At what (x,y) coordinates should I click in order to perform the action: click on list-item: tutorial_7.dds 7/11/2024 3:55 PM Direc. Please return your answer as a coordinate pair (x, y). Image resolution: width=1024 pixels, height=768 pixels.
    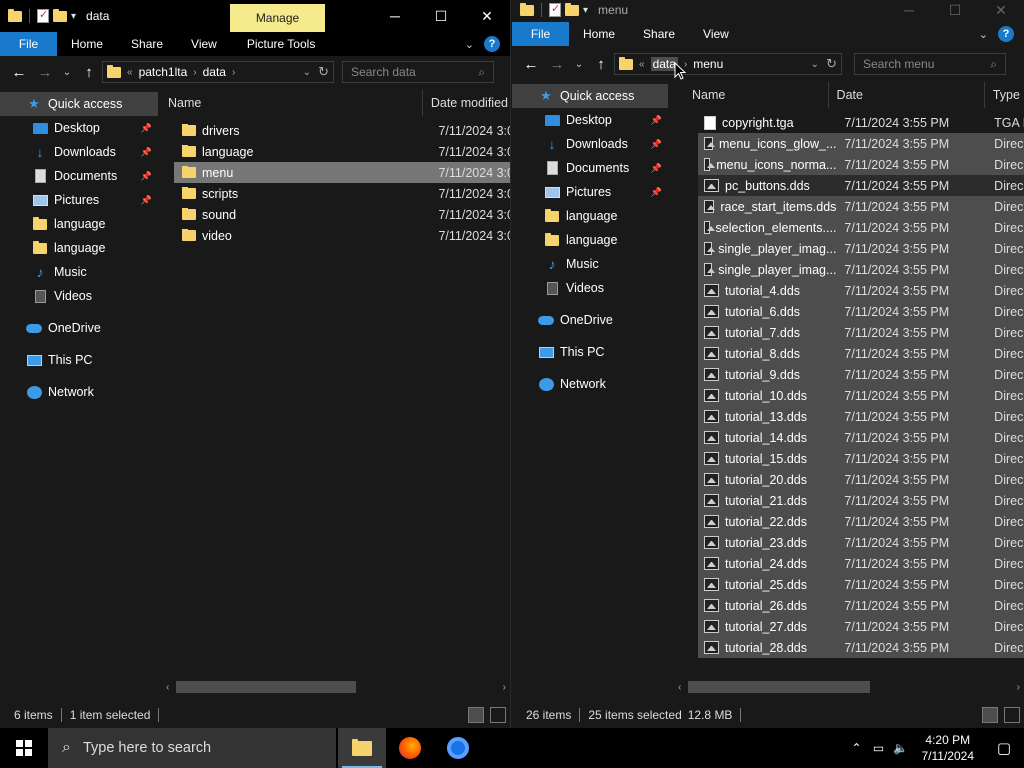
    Looking at the image, I should click on (861, 332).